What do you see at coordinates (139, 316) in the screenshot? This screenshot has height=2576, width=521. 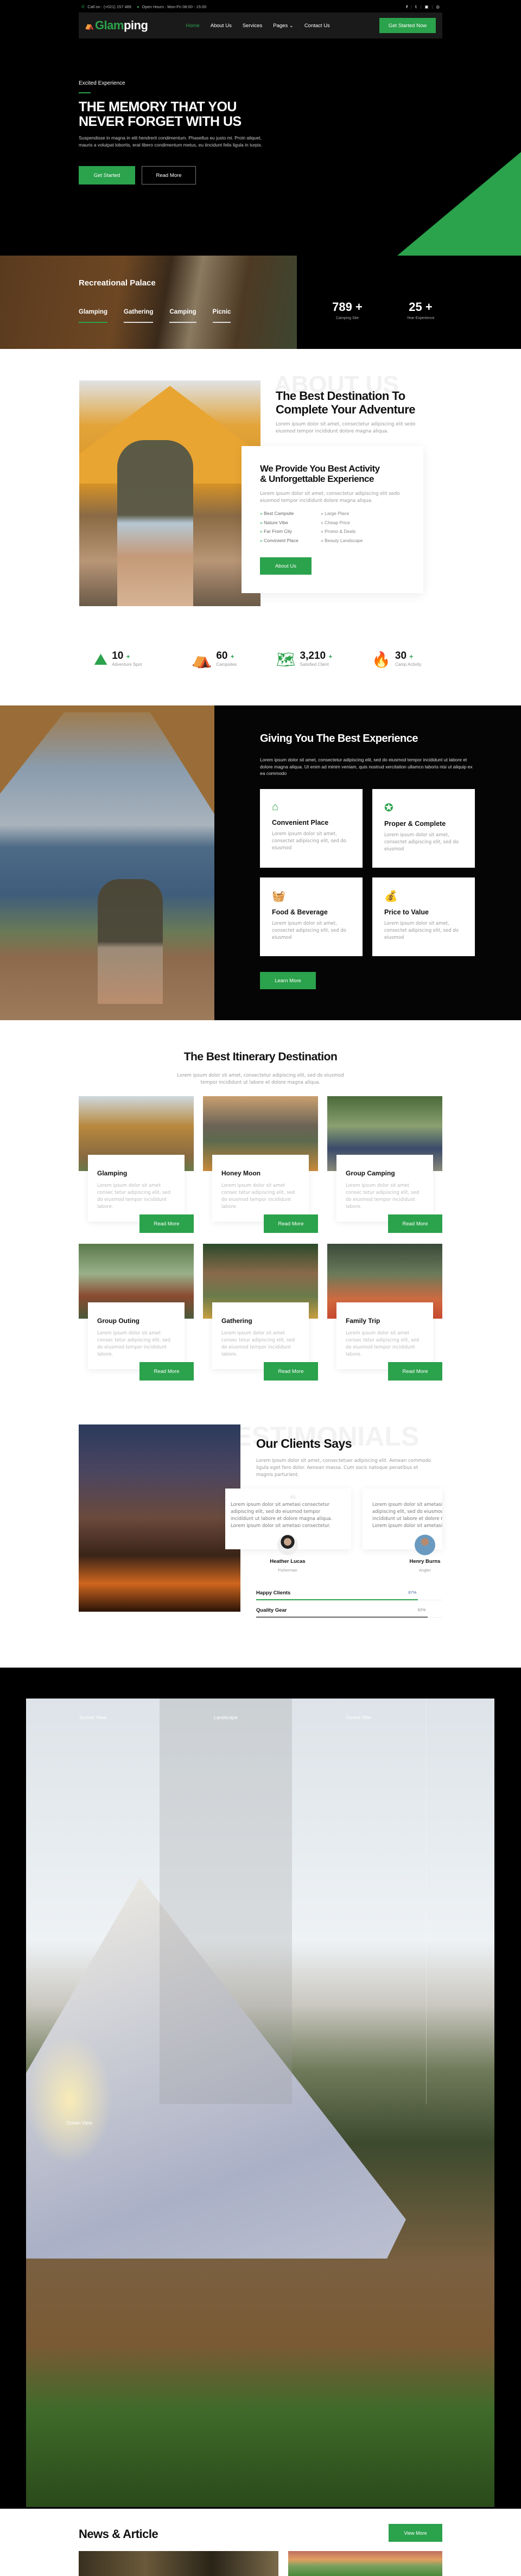 I see `tab-gathering: Gathering` at bounding box center [139, 316].